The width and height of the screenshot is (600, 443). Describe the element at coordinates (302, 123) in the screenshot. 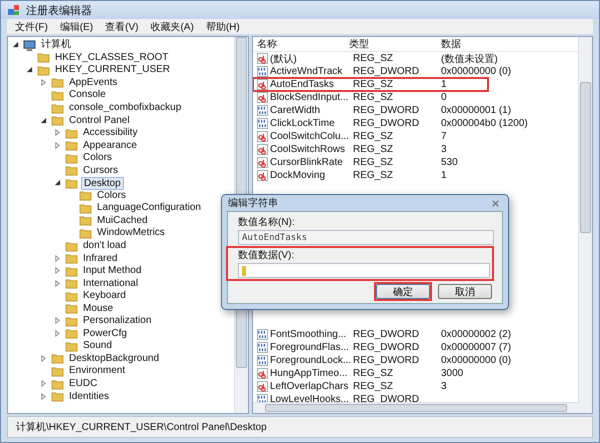

I see `value-name: ClickLockTime` at that location.